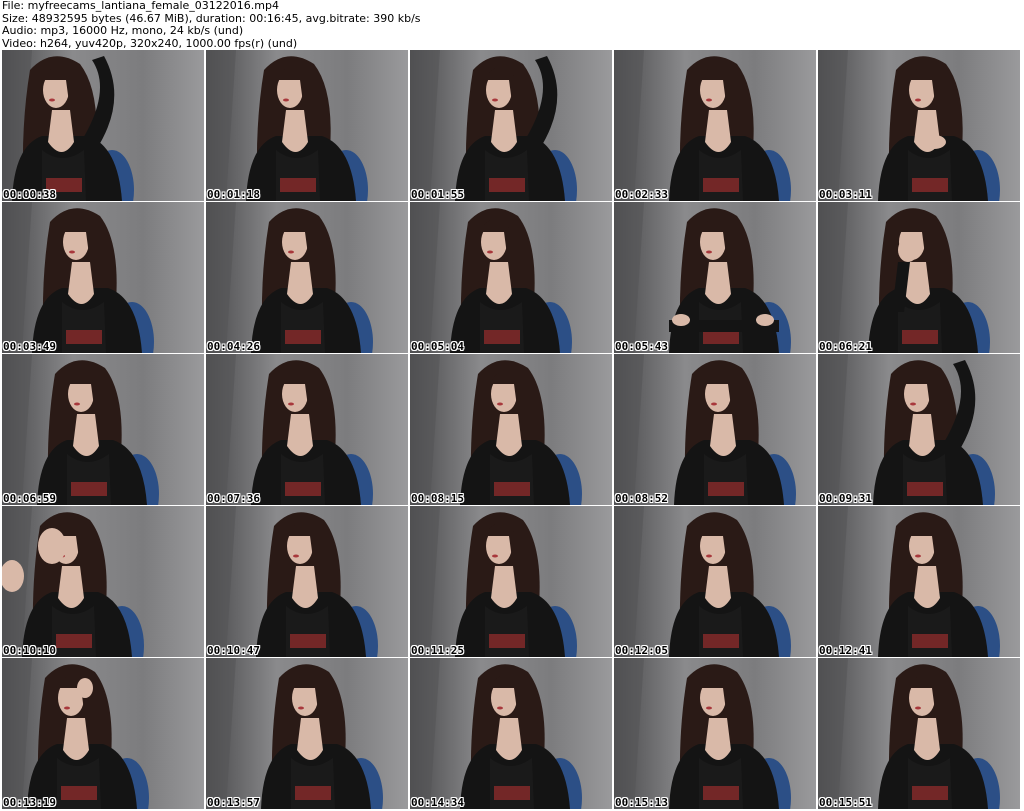 This screenshot has height=811, width=1024. What do you see at coordinates (233, 650) in the screenshot?
I see `timestamp-label: 00:10:47` at bounding box center [233, 650].